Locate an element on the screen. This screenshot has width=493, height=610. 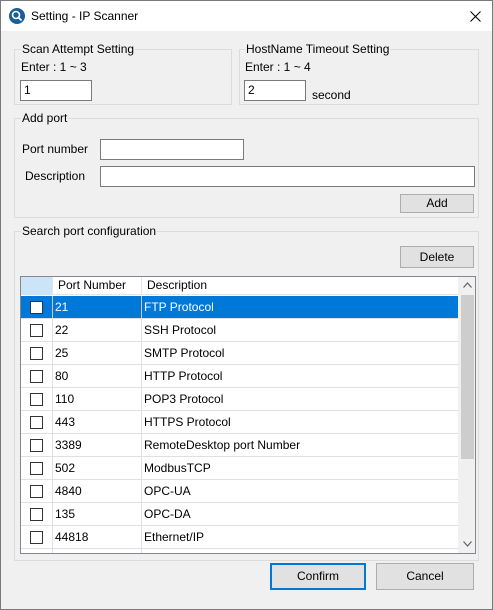
description-cell: ModbusTCP is located at coordinates (300, 468).